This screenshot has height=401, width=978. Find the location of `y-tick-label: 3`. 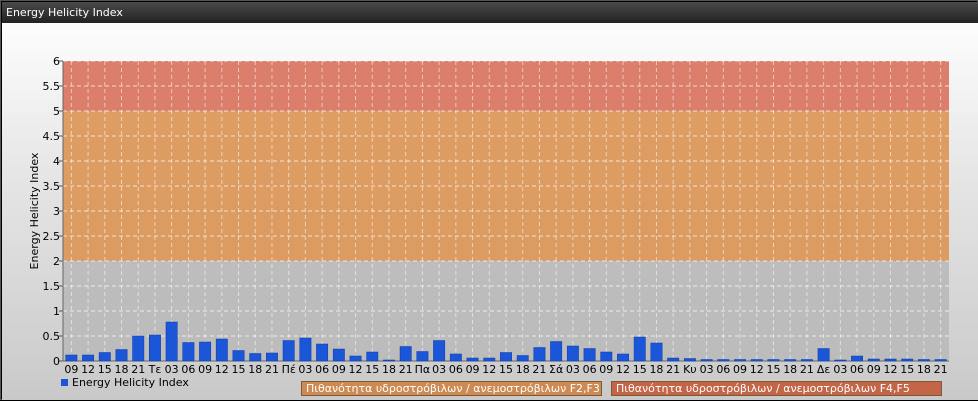

y-tick-label: 3 is located at coordinates (56, 211).